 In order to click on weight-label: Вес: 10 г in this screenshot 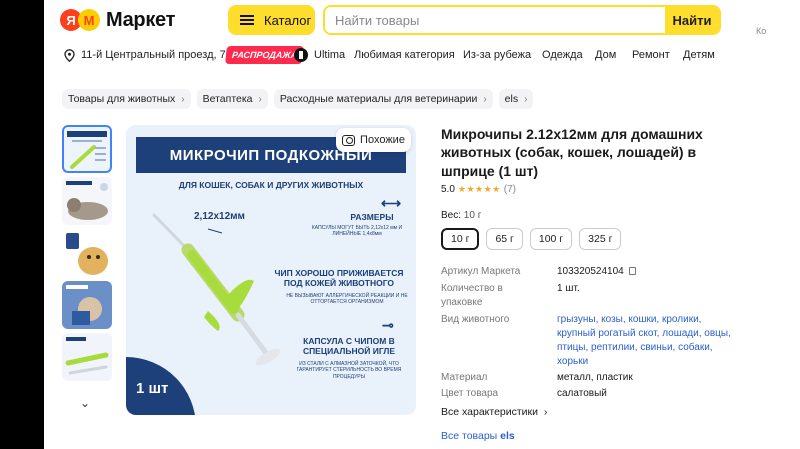, I will do `click(461, 215)`.